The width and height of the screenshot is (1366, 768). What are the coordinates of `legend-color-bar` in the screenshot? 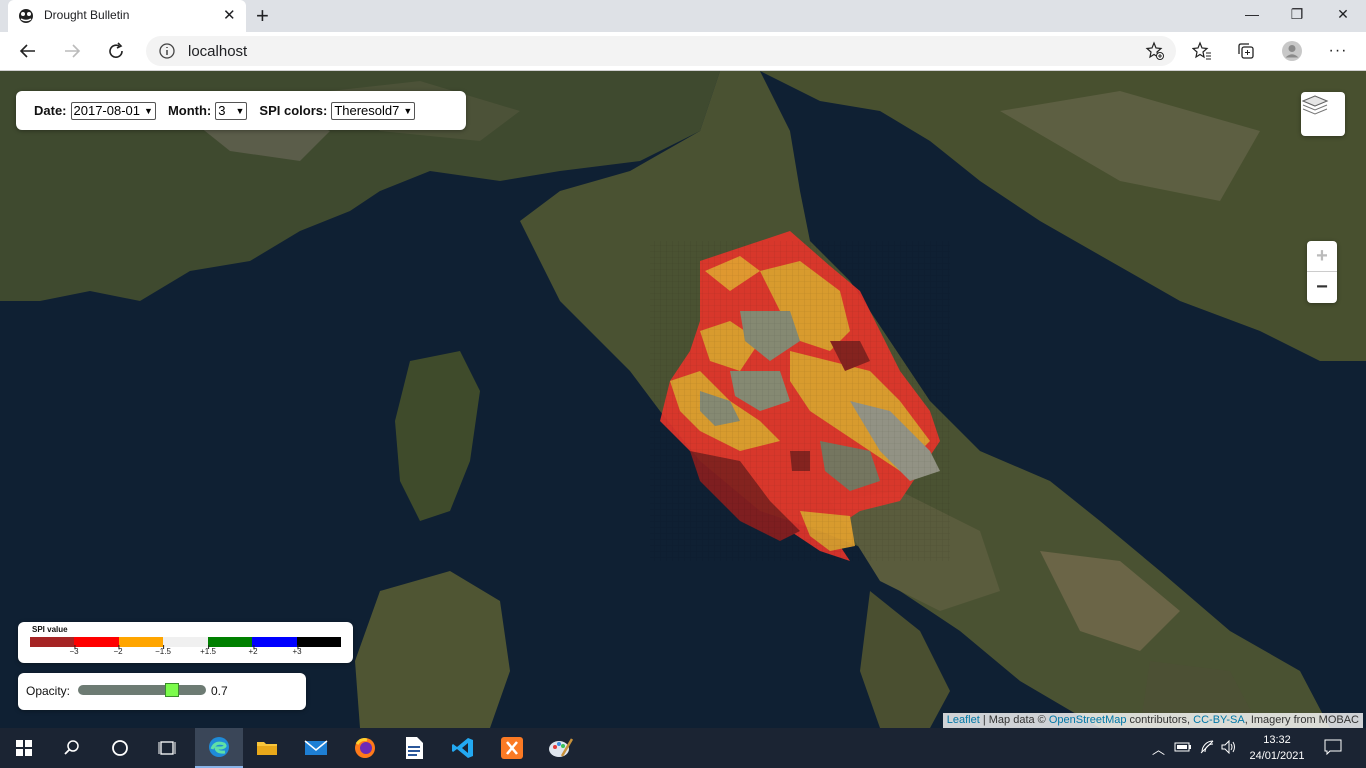 It's located at (185, 642).